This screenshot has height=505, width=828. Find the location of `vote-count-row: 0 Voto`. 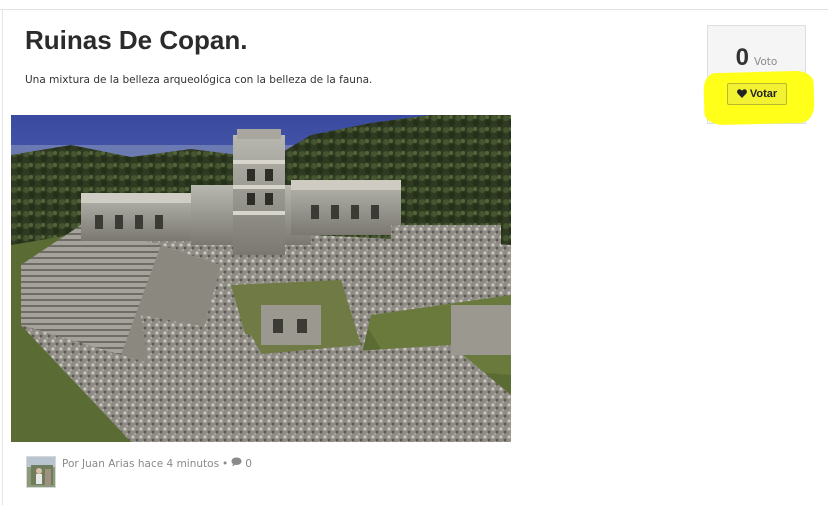

vote-count-row: 0 Voto is located at coordinates (756, 58).